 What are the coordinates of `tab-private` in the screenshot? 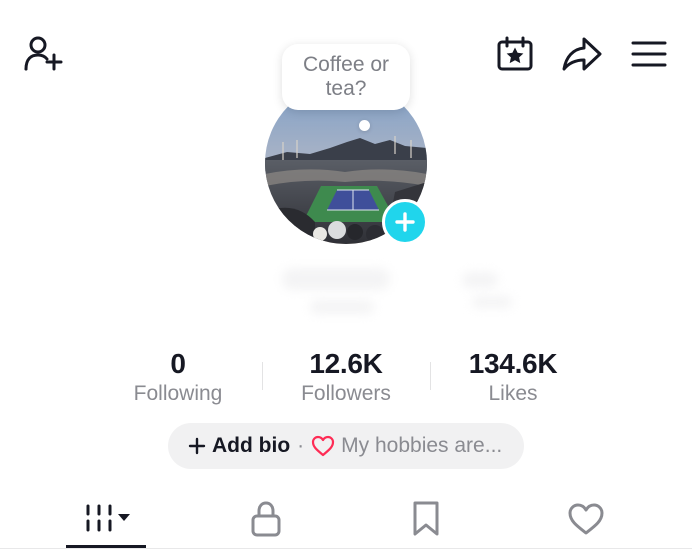 It's located at (266, 519).